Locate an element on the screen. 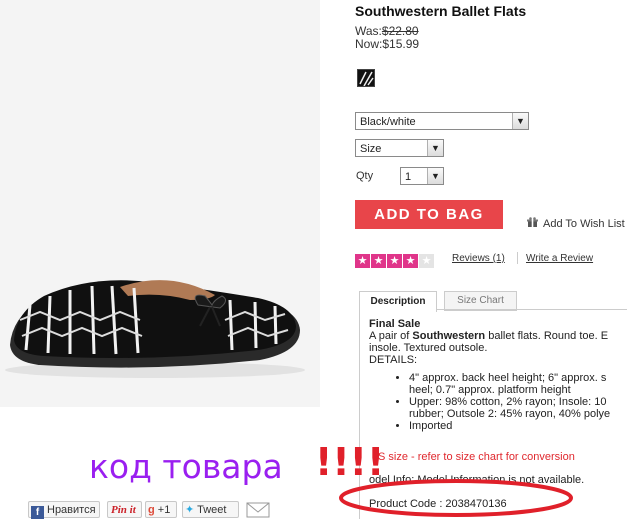 The image size is (627, 519). pinterest-button: Pin it is located at coordinates (124, 509).